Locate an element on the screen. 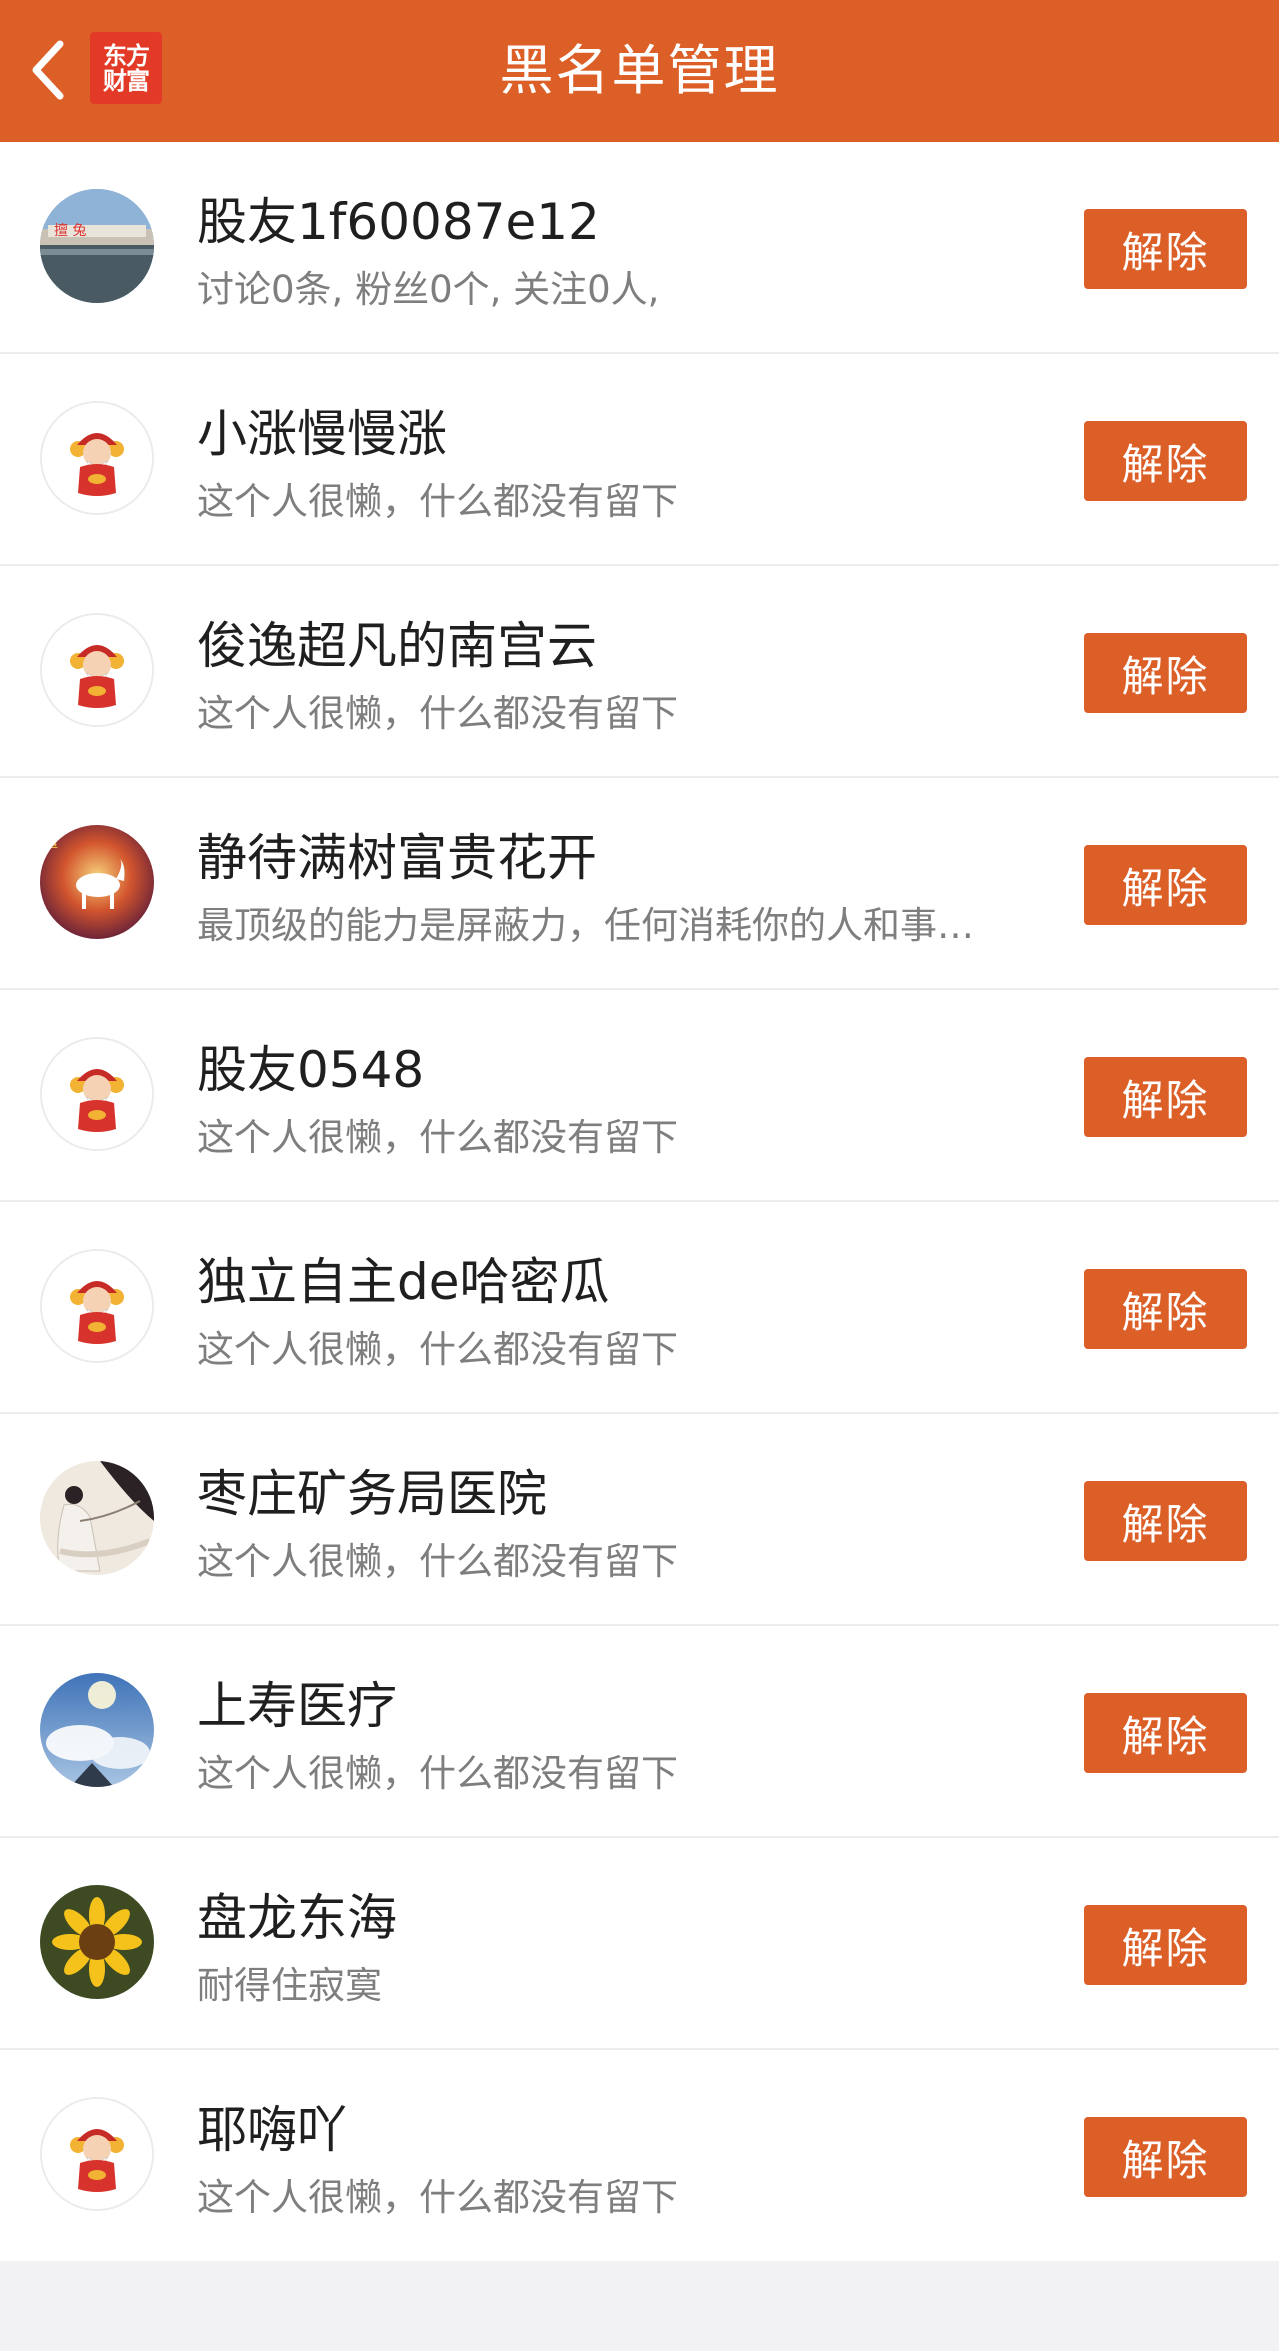 The width and height of the screenshot is (1279, 2351). chevron-left-icon is located at coordinates (48, 70).